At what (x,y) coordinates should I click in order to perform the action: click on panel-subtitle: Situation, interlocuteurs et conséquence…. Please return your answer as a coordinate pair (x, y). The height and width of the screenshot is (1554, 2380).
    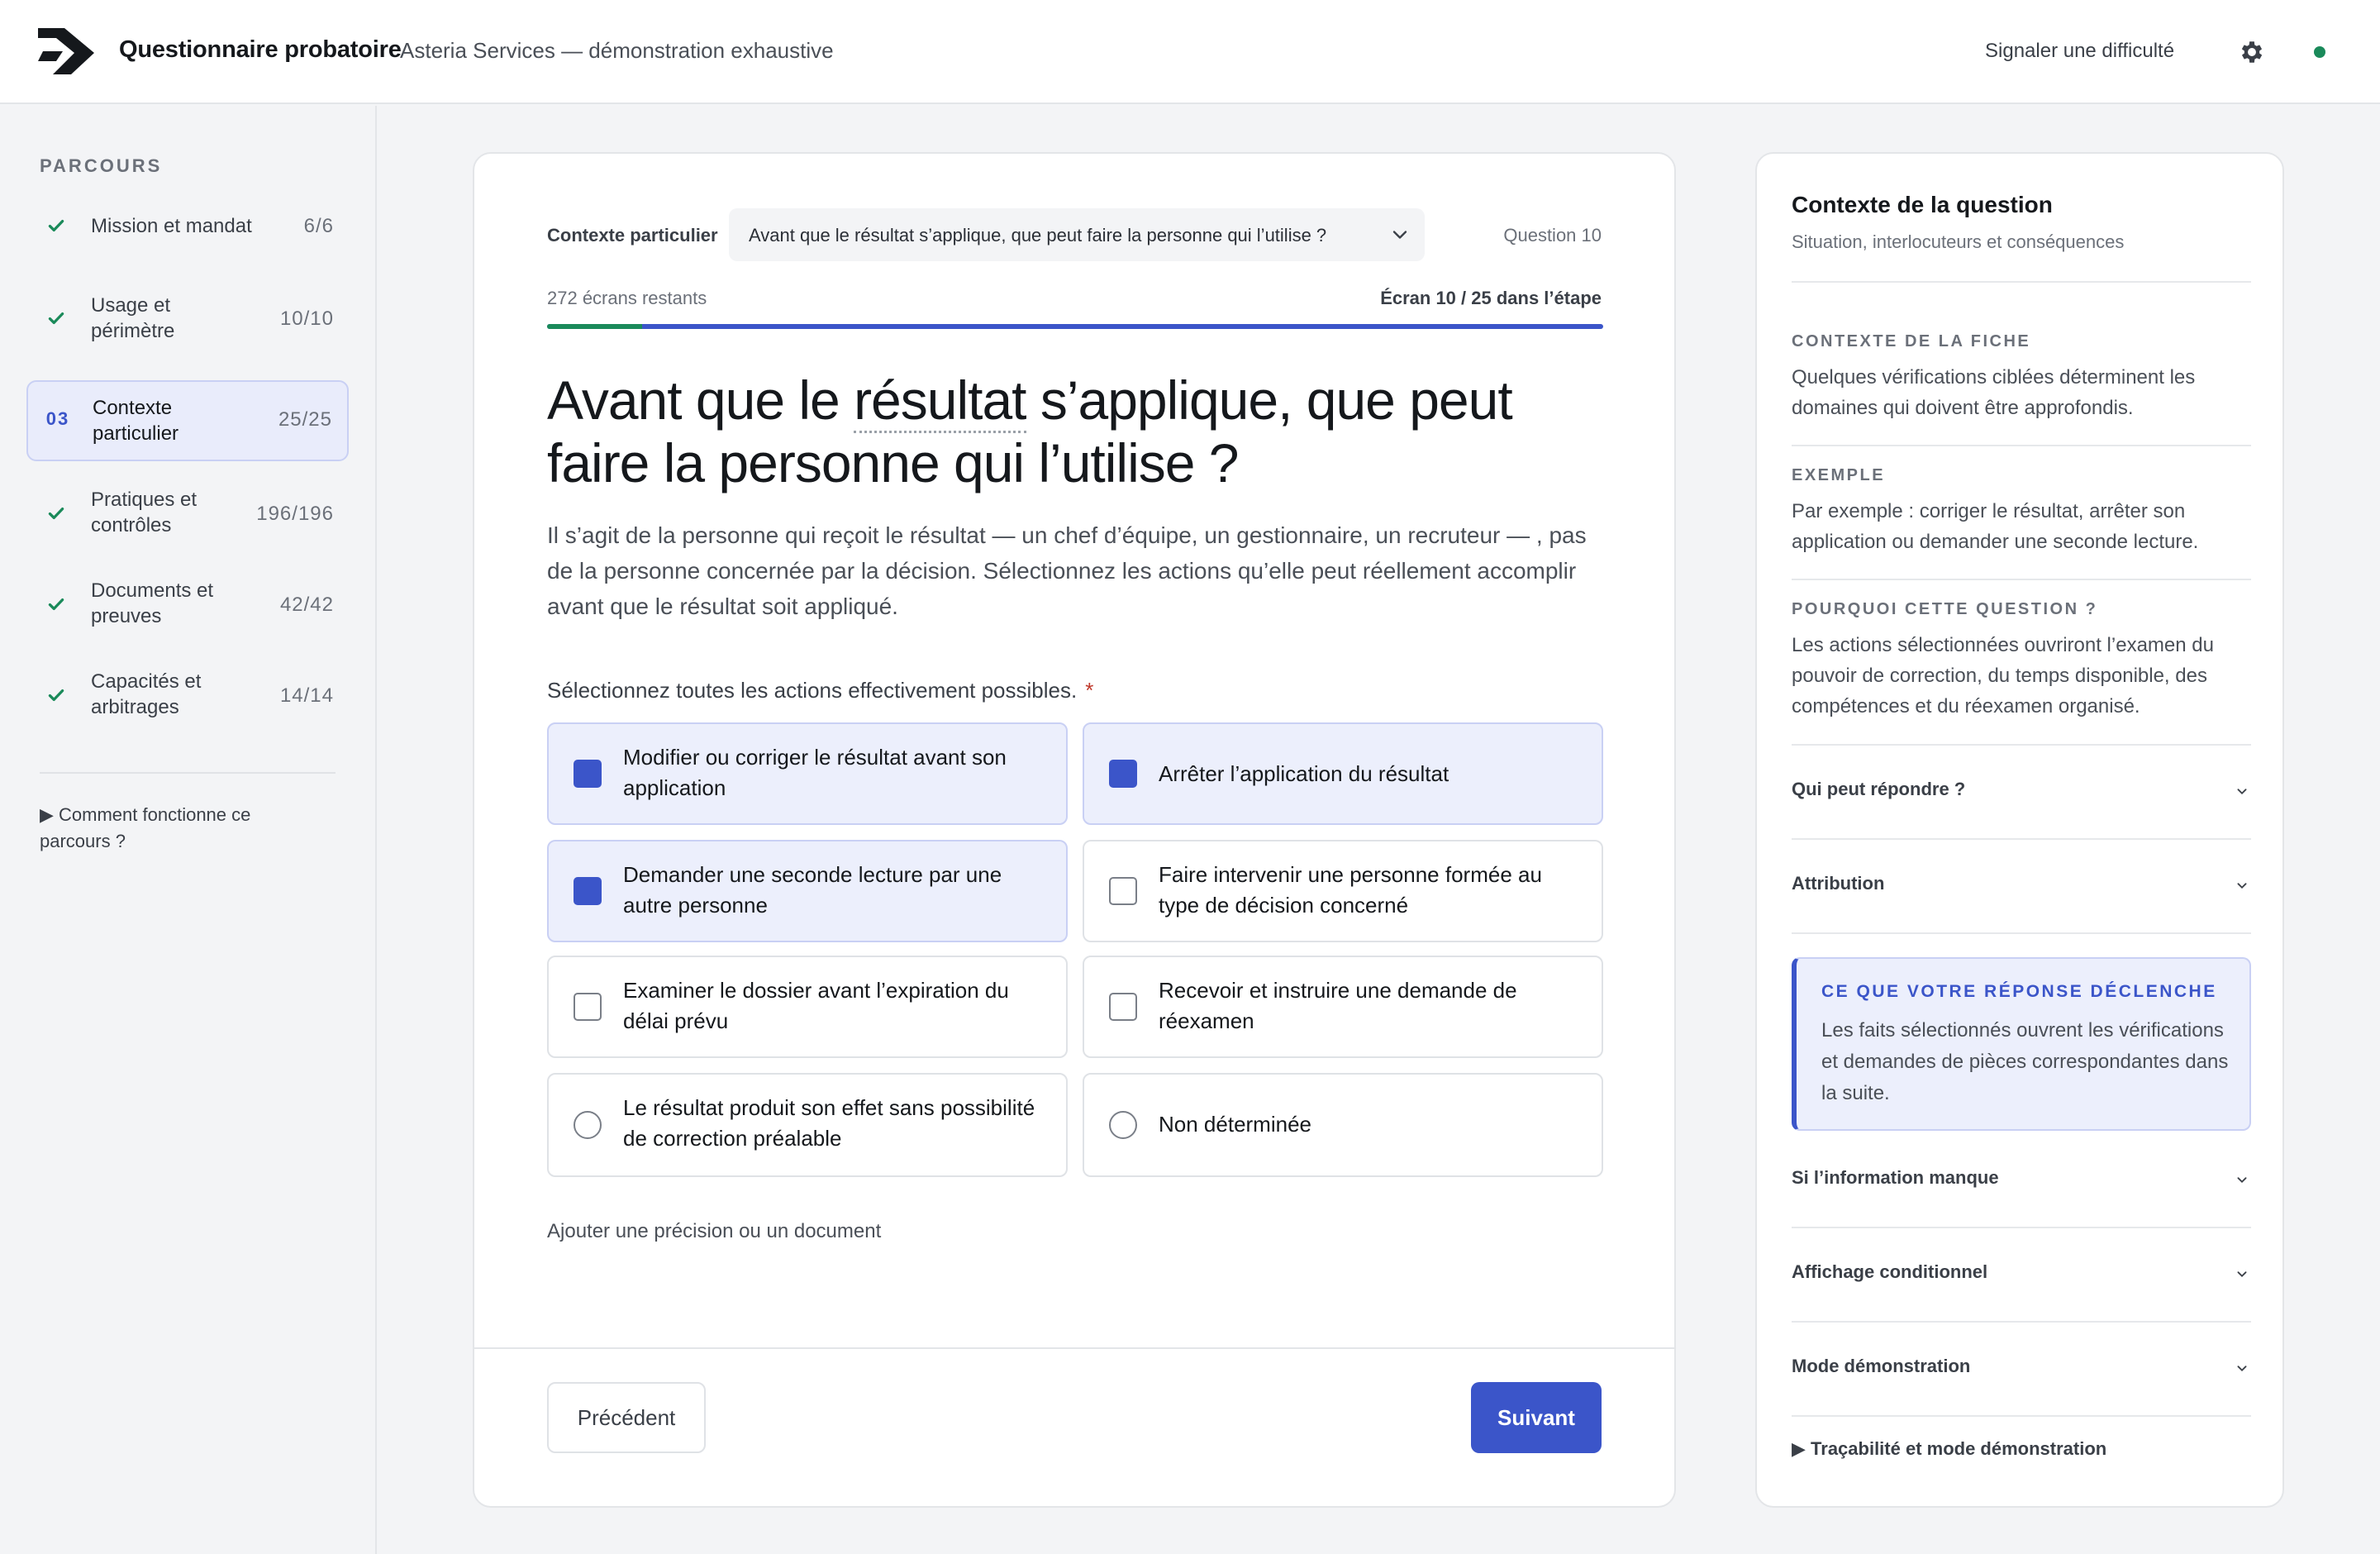
    Looking at the image, I should click on (1958, 241).